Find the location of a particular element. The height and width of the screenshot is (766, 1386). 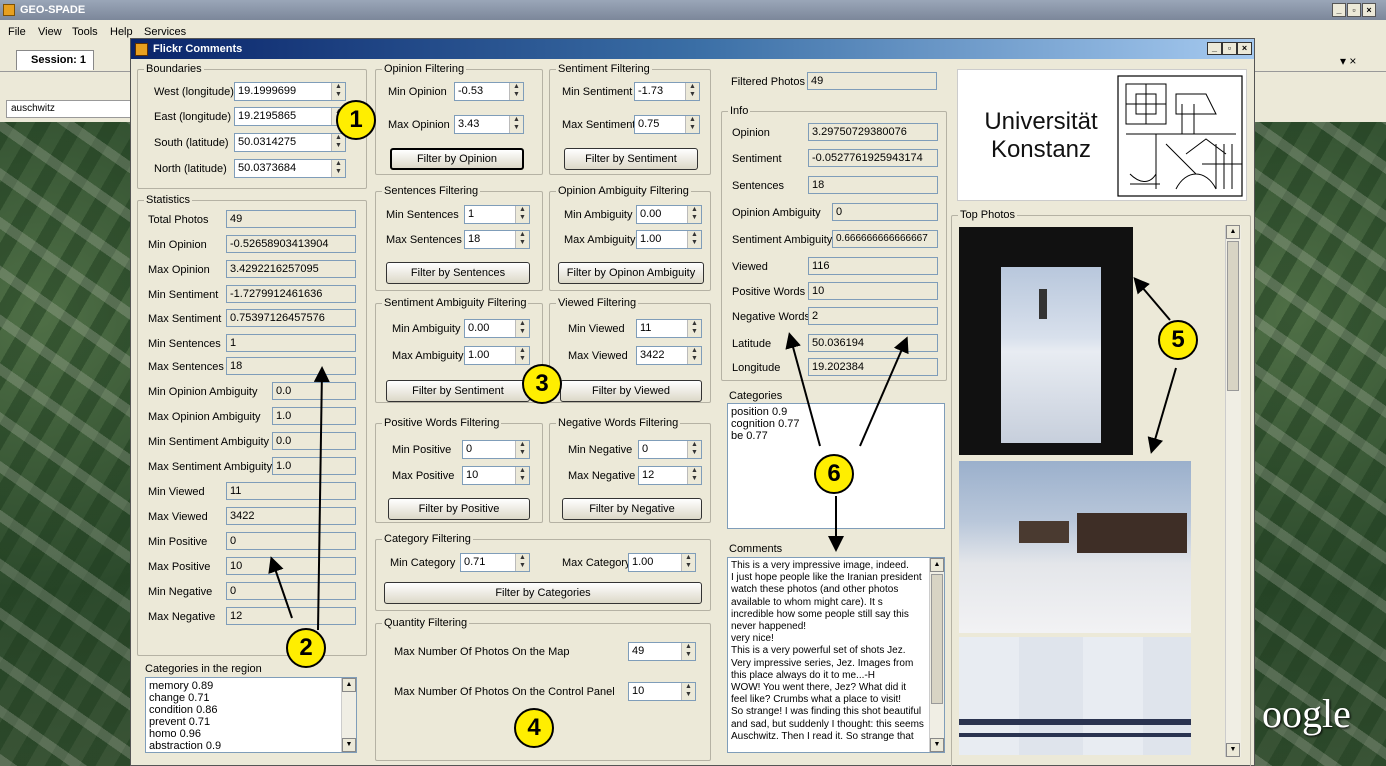

map-view-left is located at coordinates (65, 444).